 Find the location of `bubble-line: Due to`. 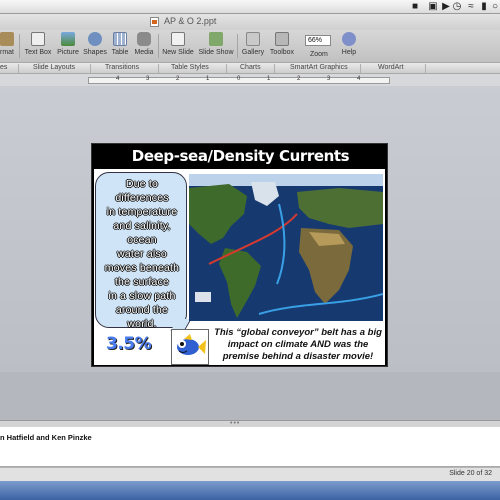

bubble-line: Due to is located at coordinates (142, 184).